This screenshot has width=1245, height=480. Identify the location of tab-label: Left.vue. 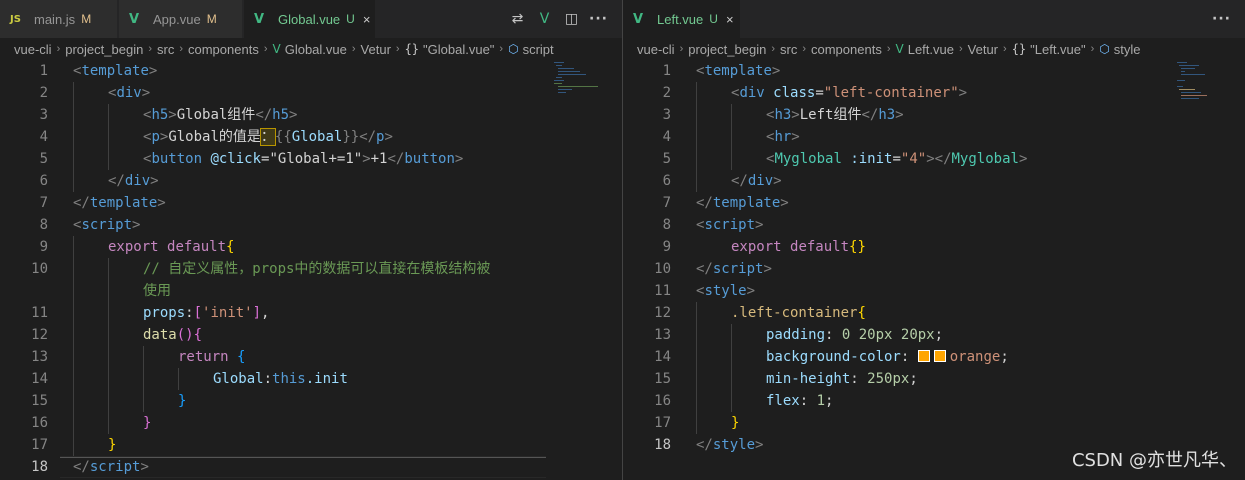
(680, 19).